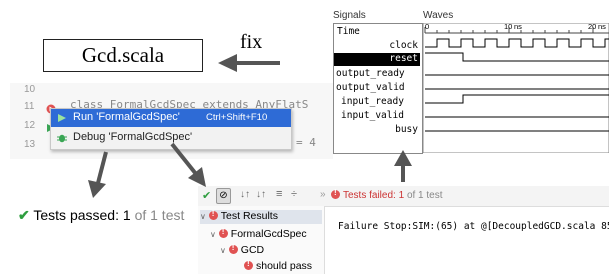 The width and height of the screenshot is (609, 274). I want to click on fix-arrowhead, so click(227, 63).